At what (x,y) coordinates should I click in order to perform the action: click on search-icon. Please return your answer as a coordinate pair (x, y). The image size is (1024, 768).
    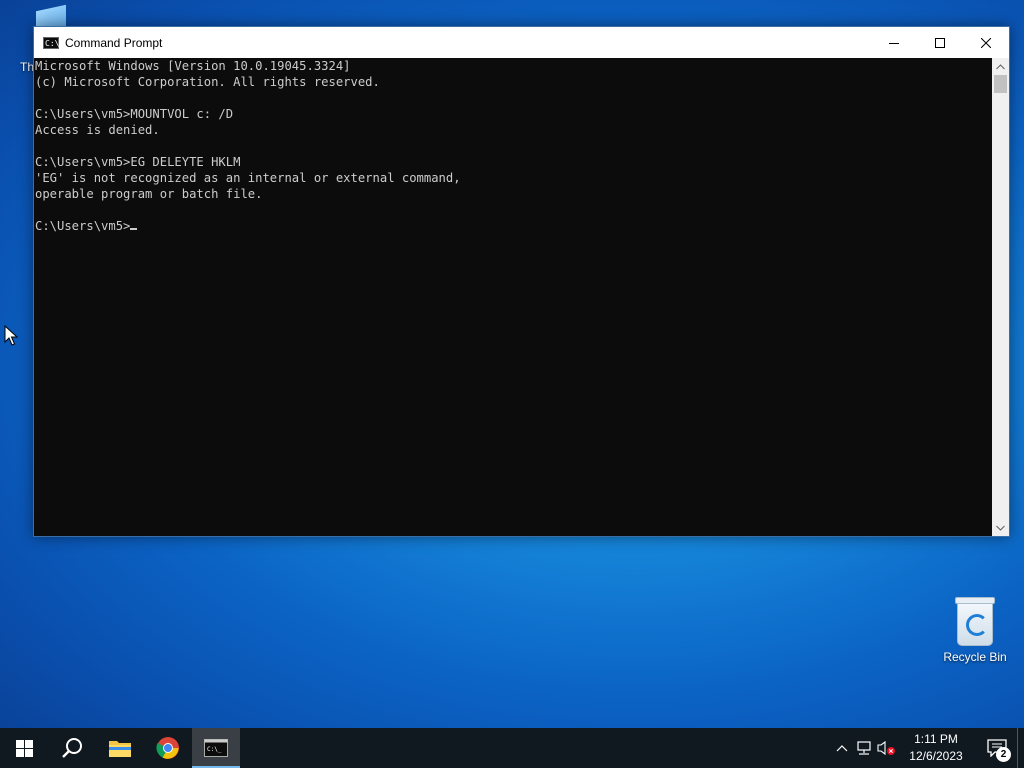
    Looking at the image, I should click on (72, 748).